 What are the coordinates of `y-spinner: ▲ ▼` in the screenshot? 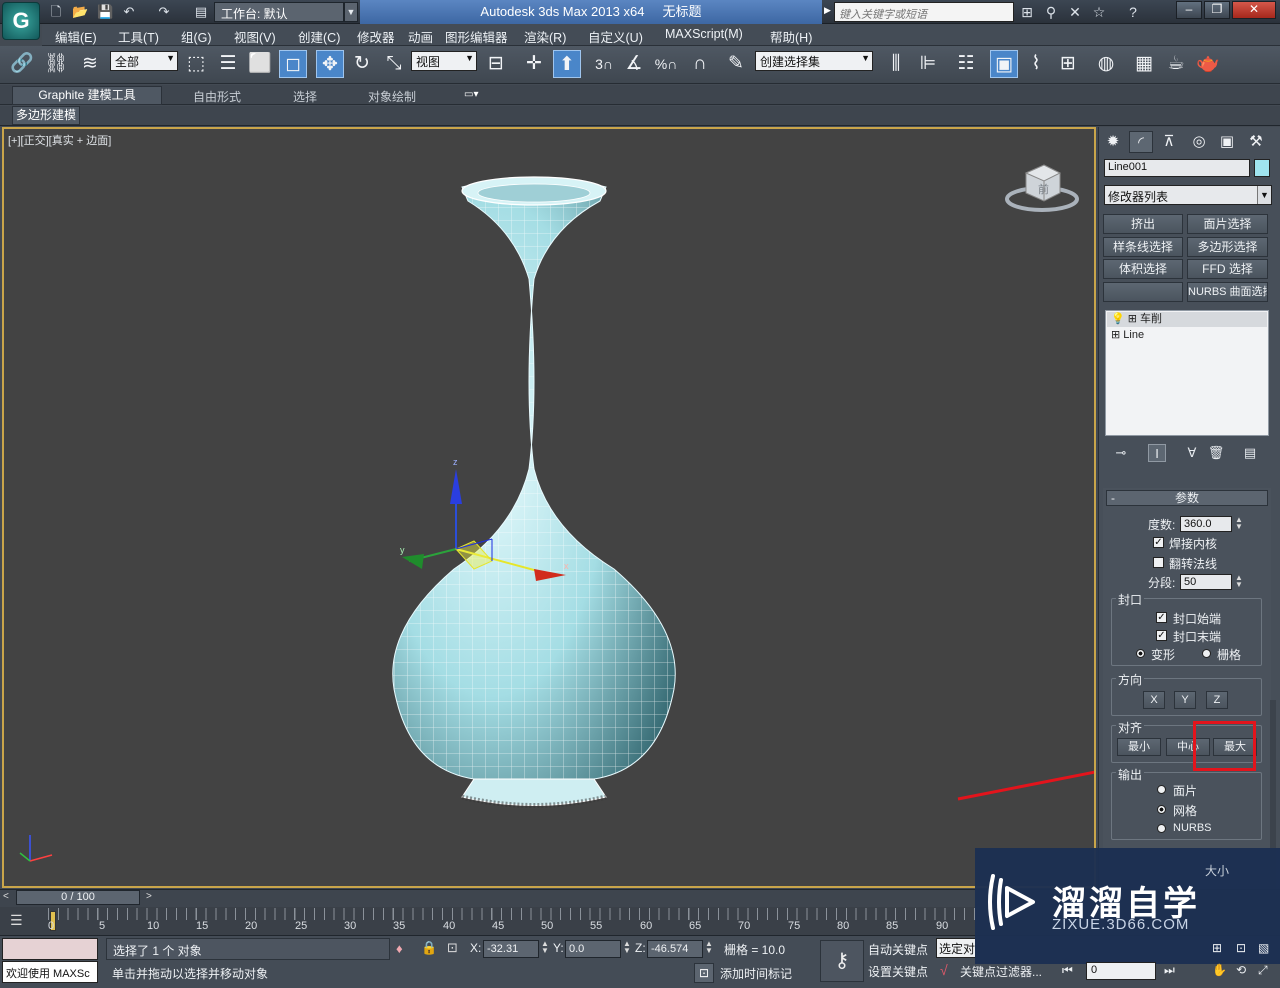 It's located at (627, 948).